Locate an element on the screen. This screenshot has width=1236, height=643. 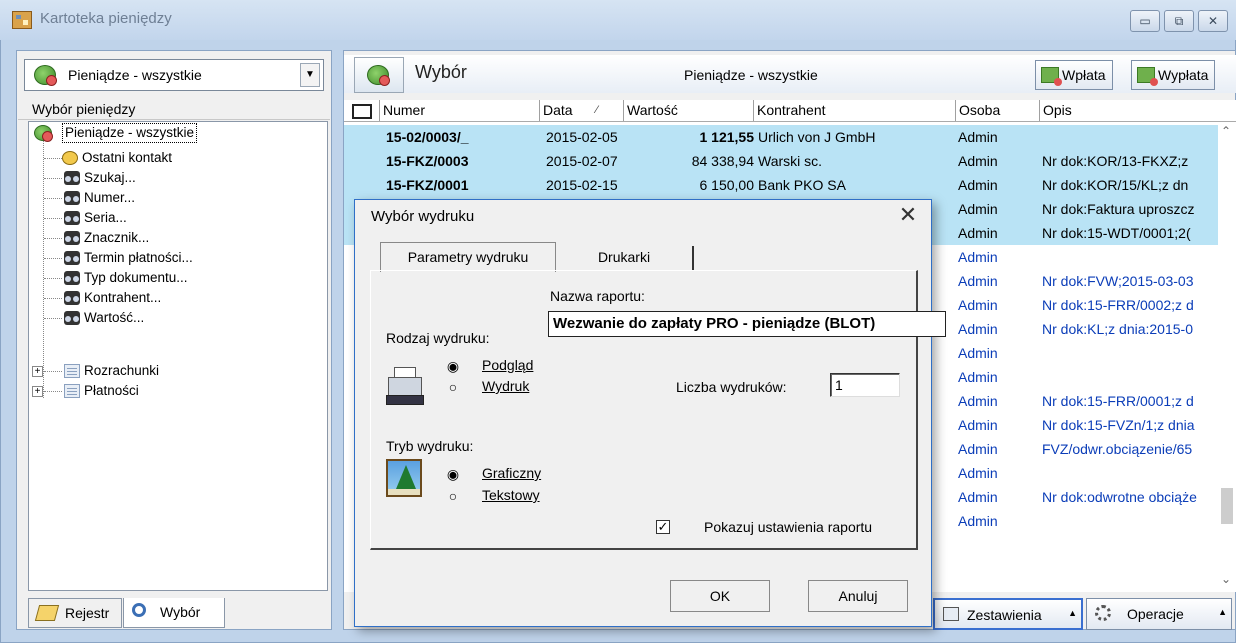
tree-item-settlements: Rozrachunki is located at coordinates (121, 371).